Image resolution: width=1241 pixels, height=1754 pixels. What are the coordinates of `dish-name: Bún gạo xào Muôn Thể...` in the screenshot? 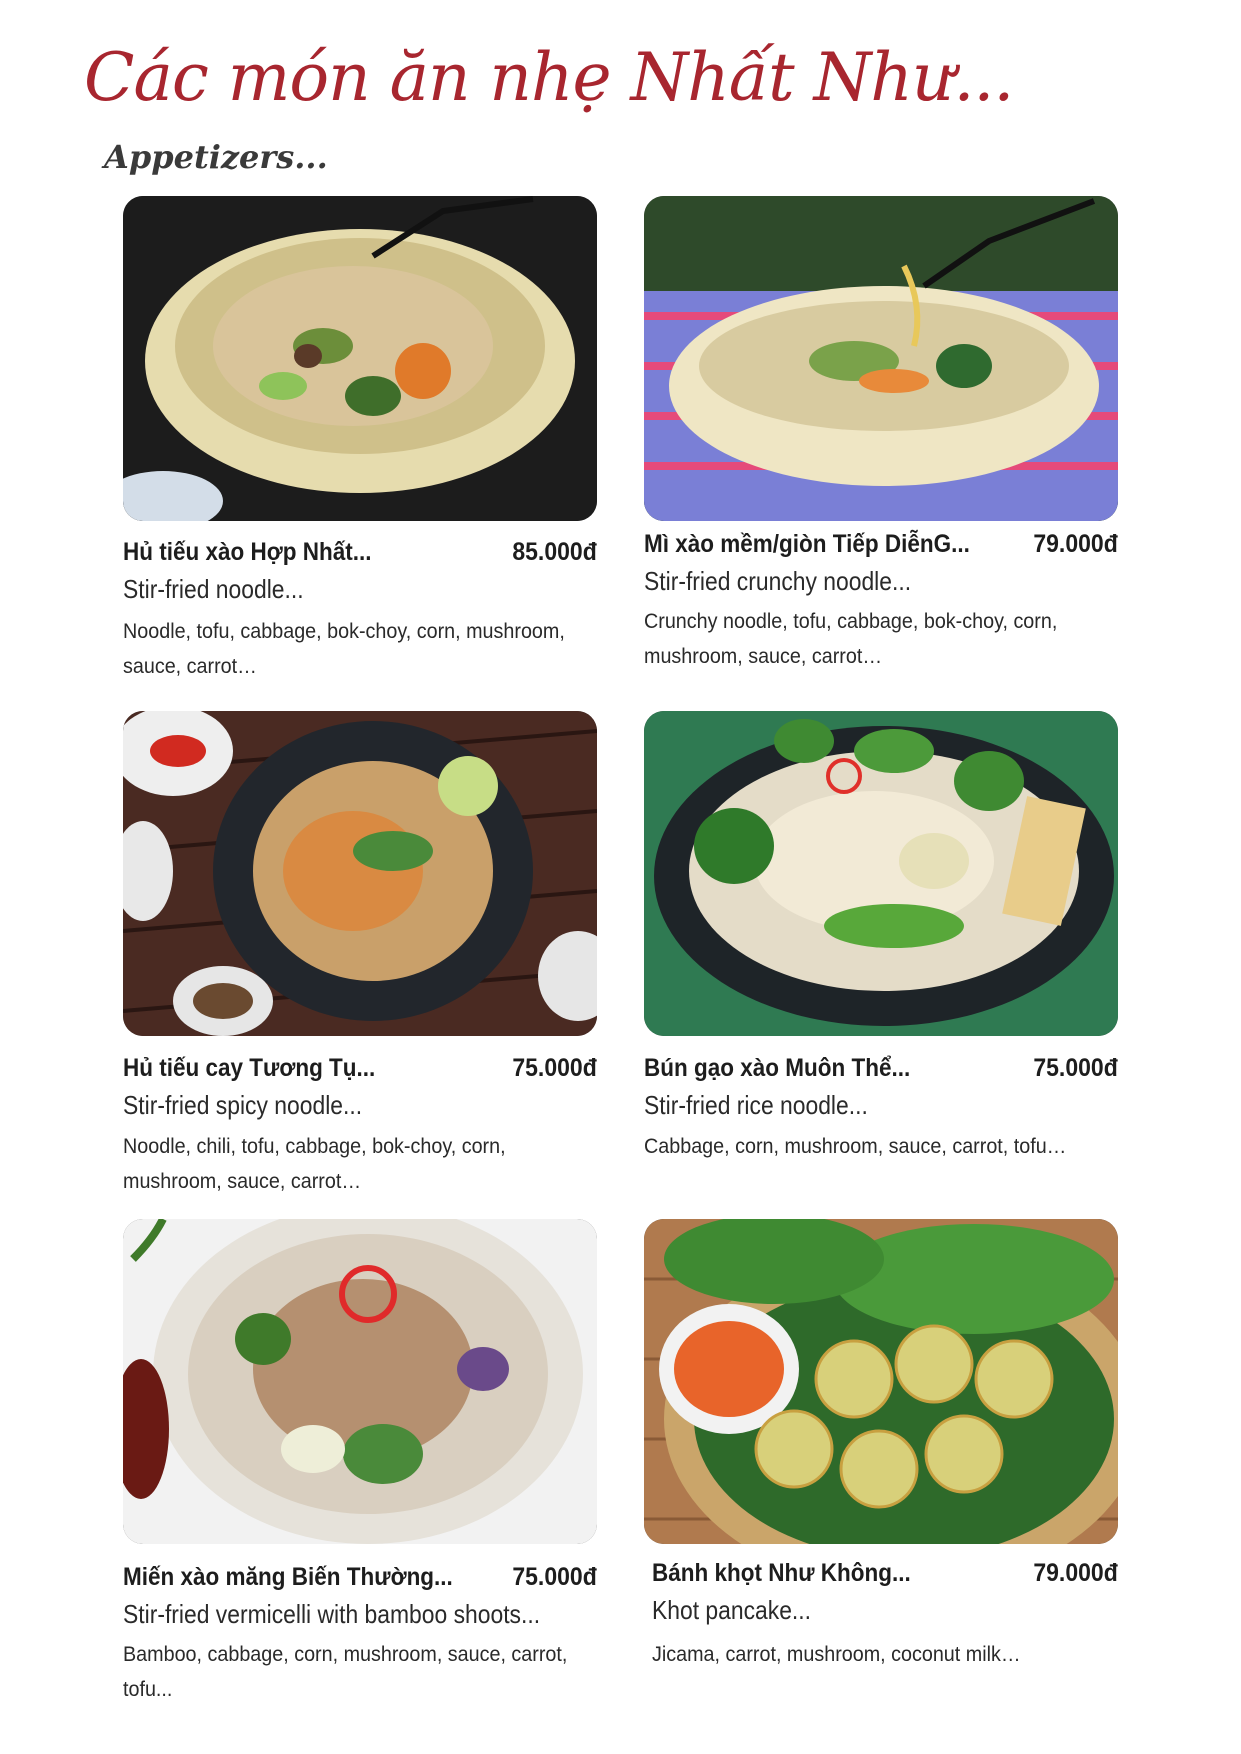 It's located at (777, 1068).